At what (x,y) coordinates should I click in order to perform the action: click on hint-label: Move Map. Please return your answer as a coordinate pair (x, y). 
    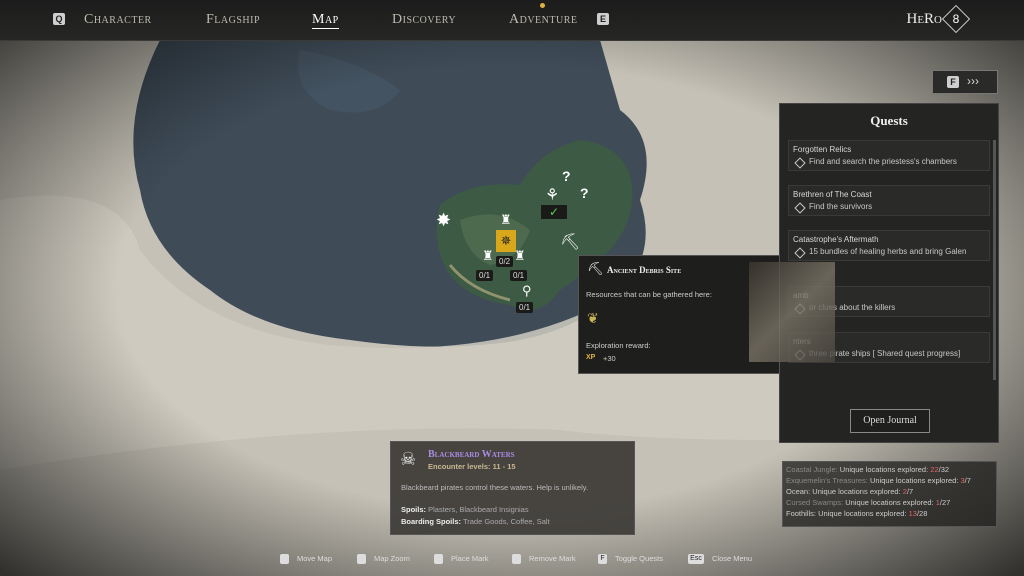
    Looking at the image, I should click on (315, 558).